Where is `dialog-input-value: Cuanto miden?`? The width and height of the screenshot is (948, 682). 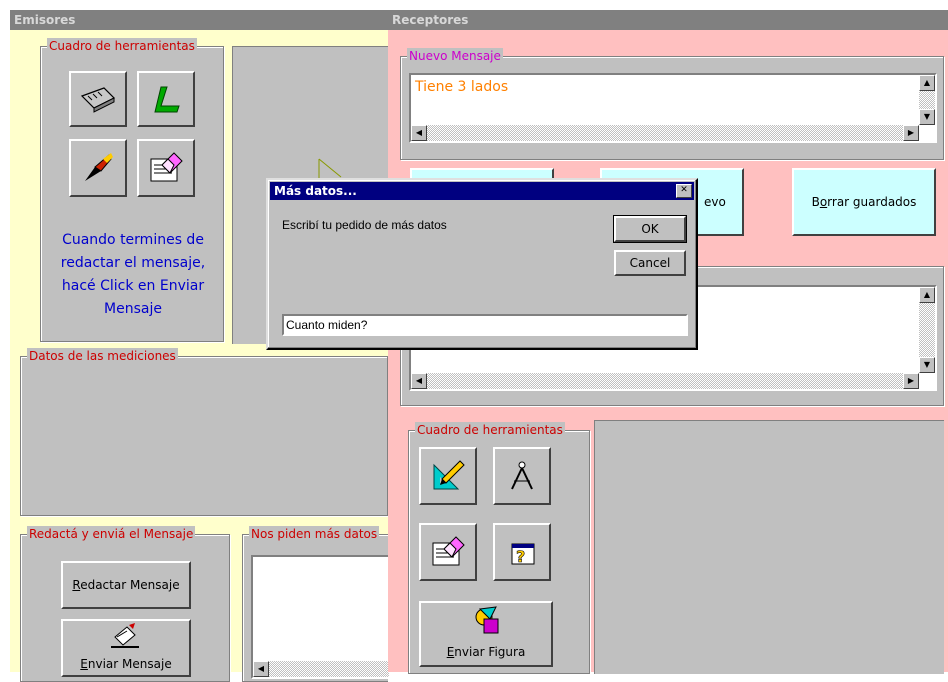 dialog-input-value: Cuanto miden? is located at coordinates (327, 325).